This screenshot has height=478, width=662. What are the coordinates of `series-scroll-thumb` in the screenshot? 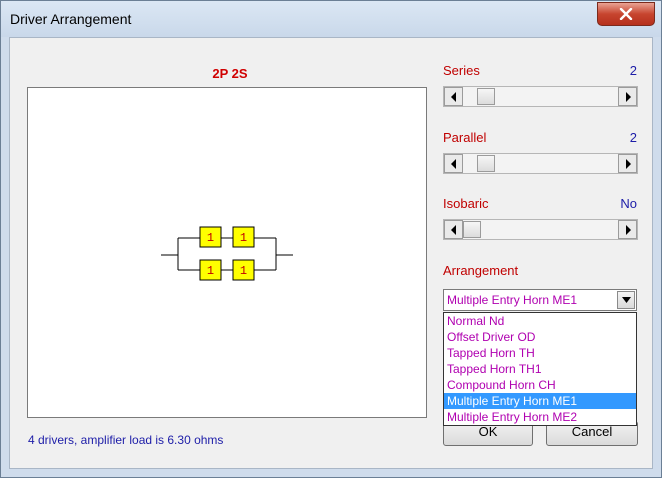 It's located at (486, 96).